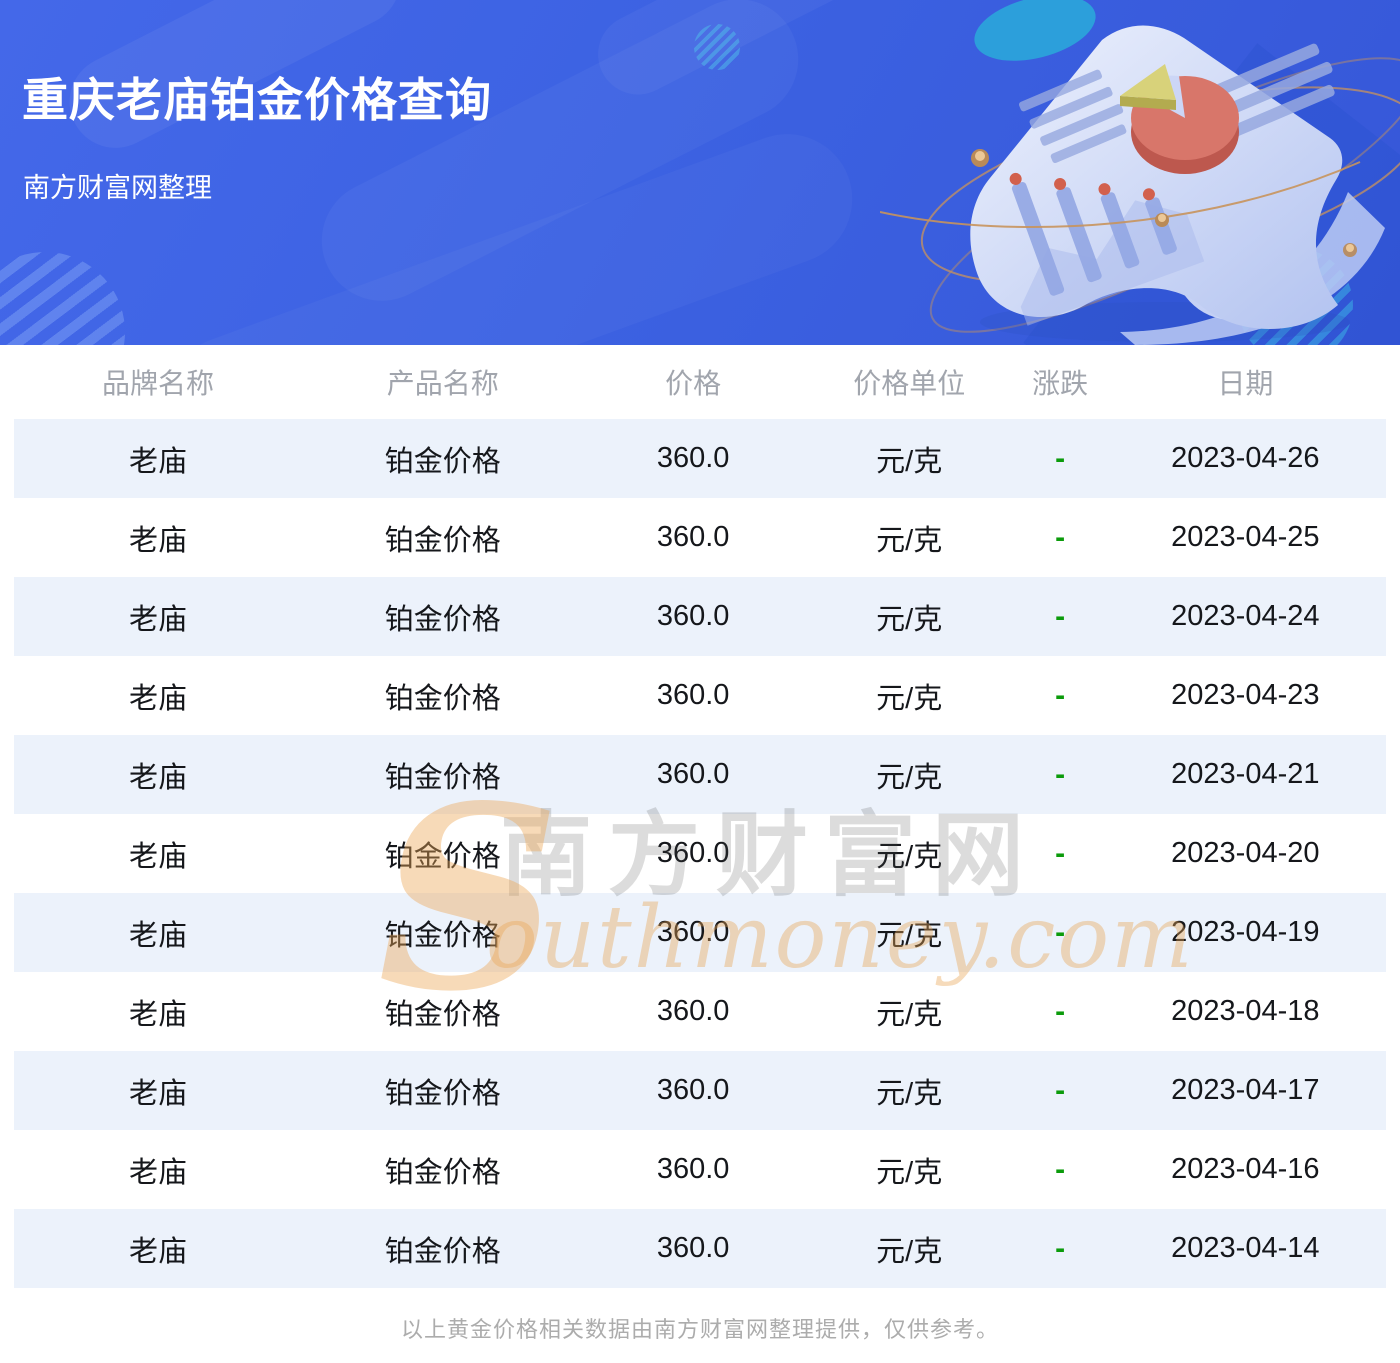 The width and height of the screenshot is (1400, 1363). I want to click on table-row: 老庙 铂金价格 360.0 元/克 - 2023-04-19, so click(700, 932).